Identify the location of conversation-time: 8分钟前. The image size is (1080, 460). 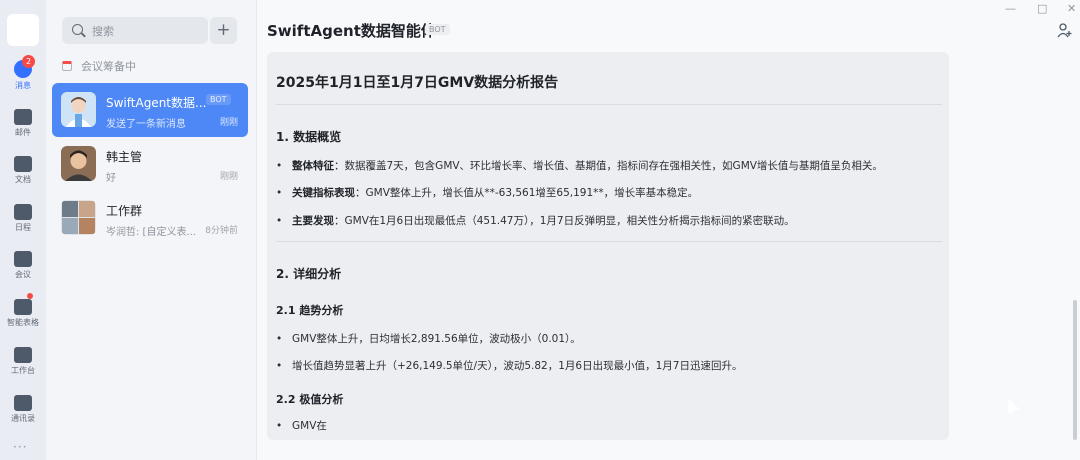
(221, 231).